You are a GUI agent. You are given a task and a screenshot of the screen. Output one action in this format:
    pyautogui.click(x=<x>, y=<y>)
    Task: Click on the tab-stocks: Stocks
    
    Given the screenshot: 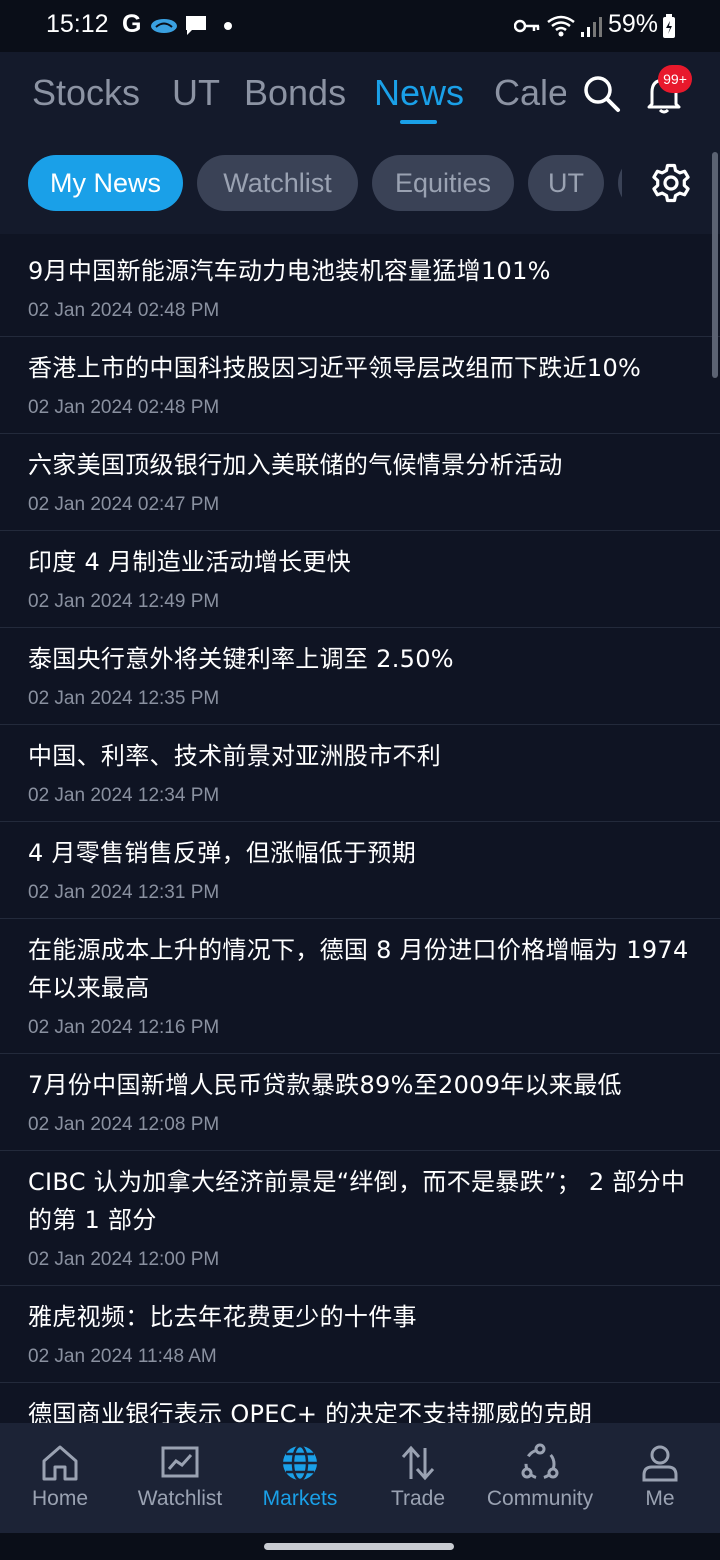 What is the action you would take?
    pyautogui.click(x=86, y=93)
    